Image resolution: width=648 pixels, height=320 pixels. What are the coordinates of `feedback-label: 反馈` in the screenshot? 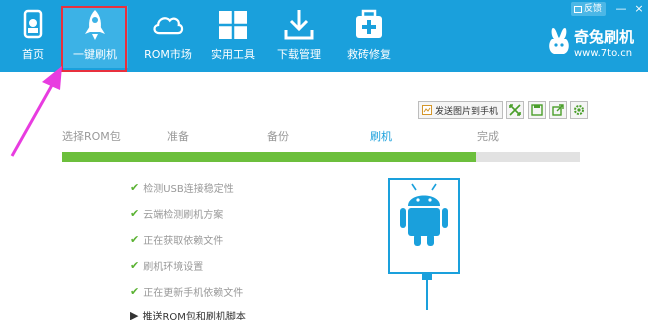 It's located at (592, 9).